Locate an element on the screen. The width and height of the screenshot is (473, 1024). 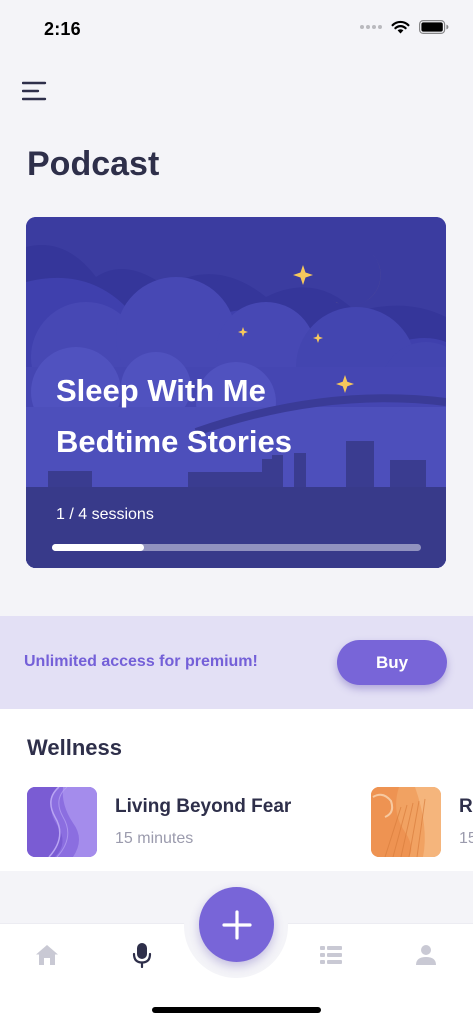
buy-button: Buy is located at coordinates (392, 662).